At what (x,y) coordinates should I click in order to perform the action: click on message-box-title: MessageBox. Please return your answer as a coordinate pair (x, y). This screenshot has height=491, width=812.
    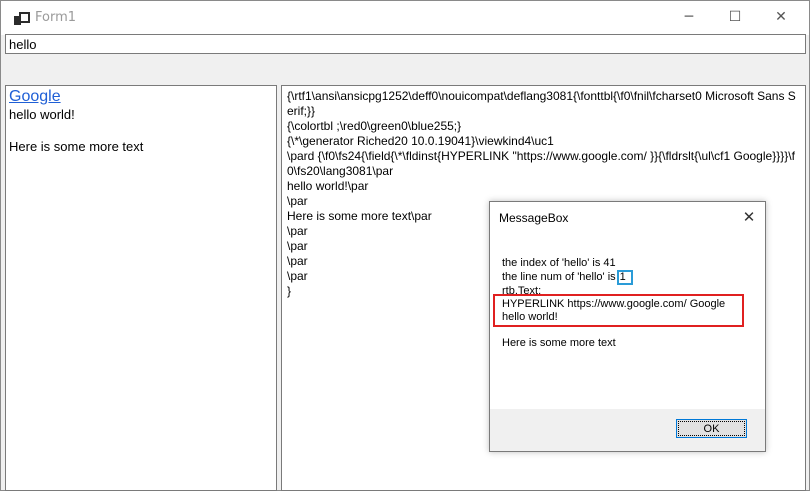
    Looking at the image, I should click on (534, 218).